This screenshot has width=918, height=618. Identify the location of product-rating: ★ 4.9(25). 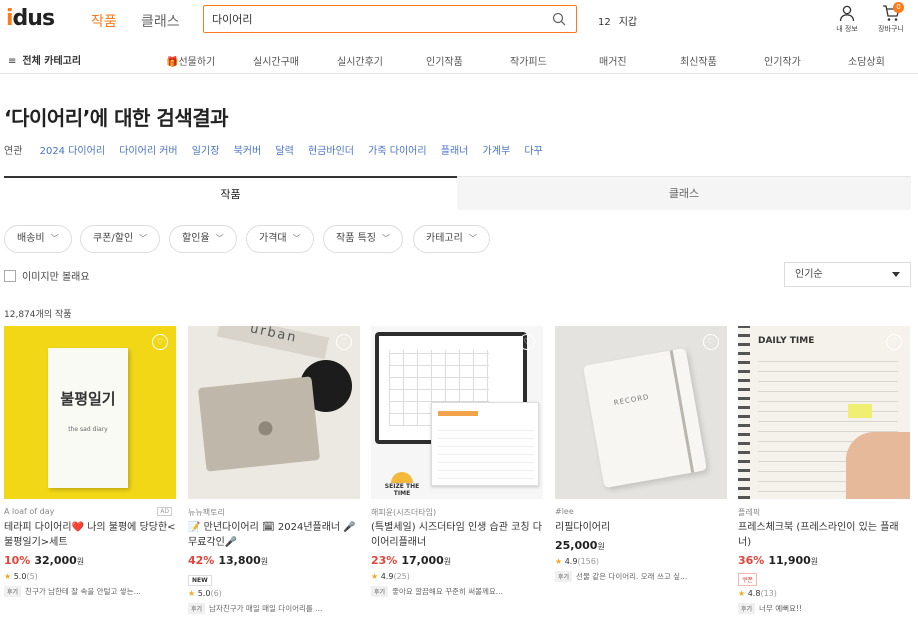
(457, 576).